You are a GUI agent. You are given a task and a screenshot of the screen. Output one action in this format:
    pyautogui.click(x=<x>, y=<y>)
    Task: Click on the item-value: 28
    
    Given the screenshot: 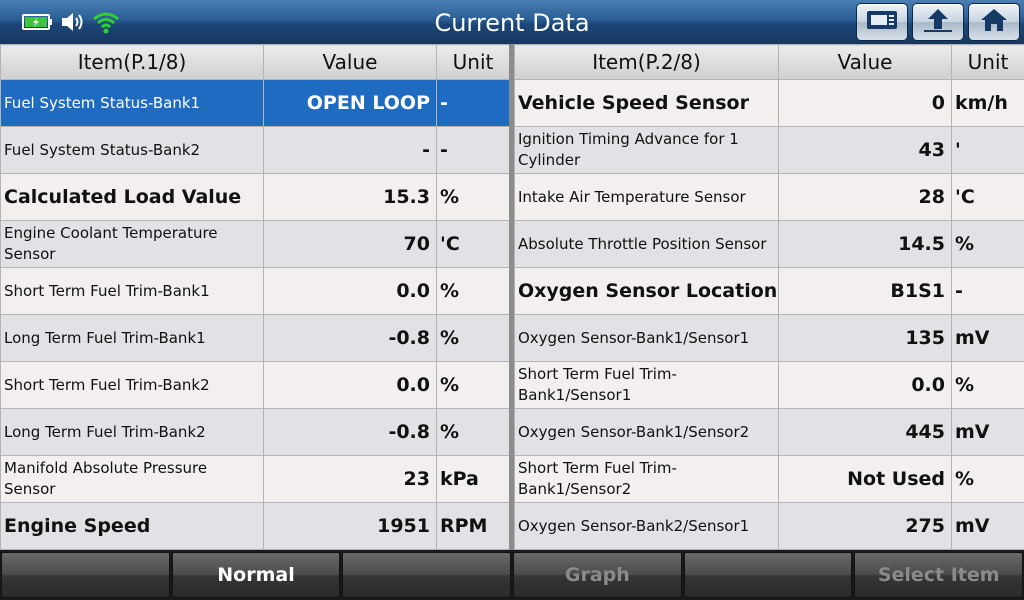 What is the action you would take?
    pyautogui.click(x=865, y=197)
    